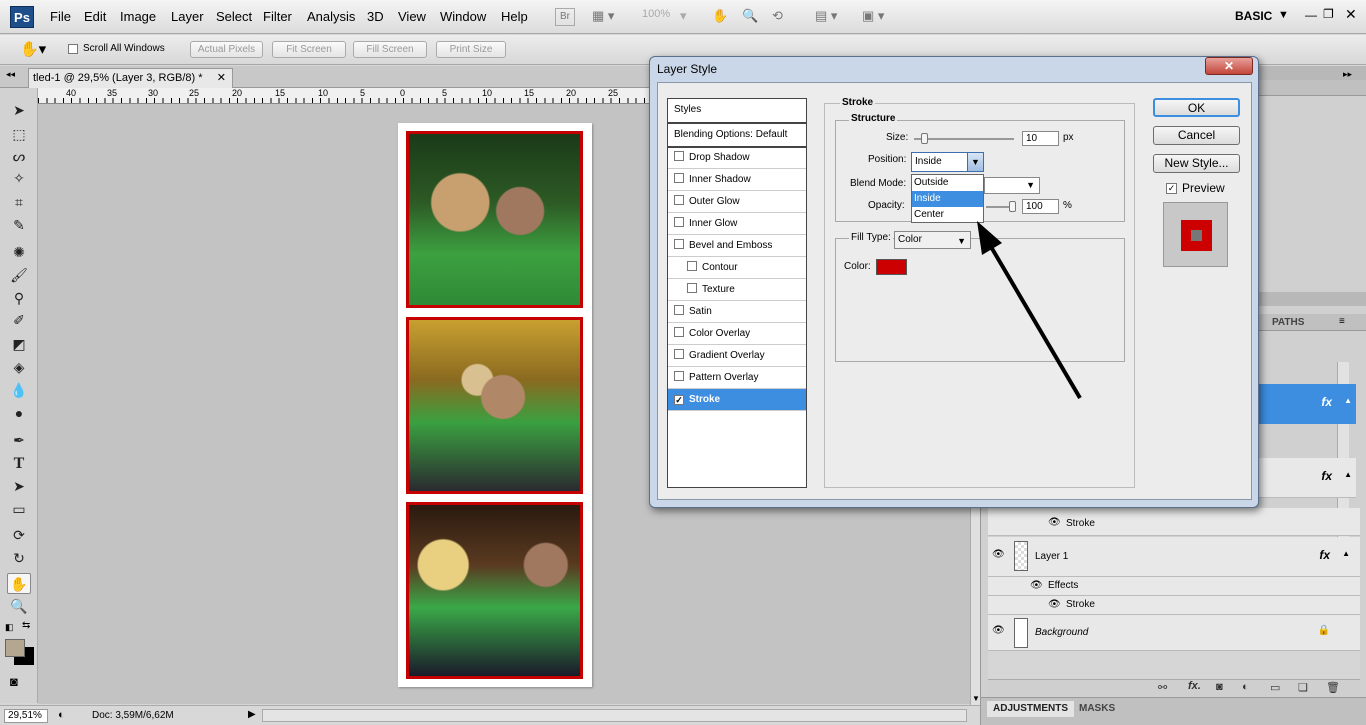  What do you see at coordinates (1342, 321) in the screenshot?
I see `panel-menu-icon: ≡` at bounding box center [1342, 321].